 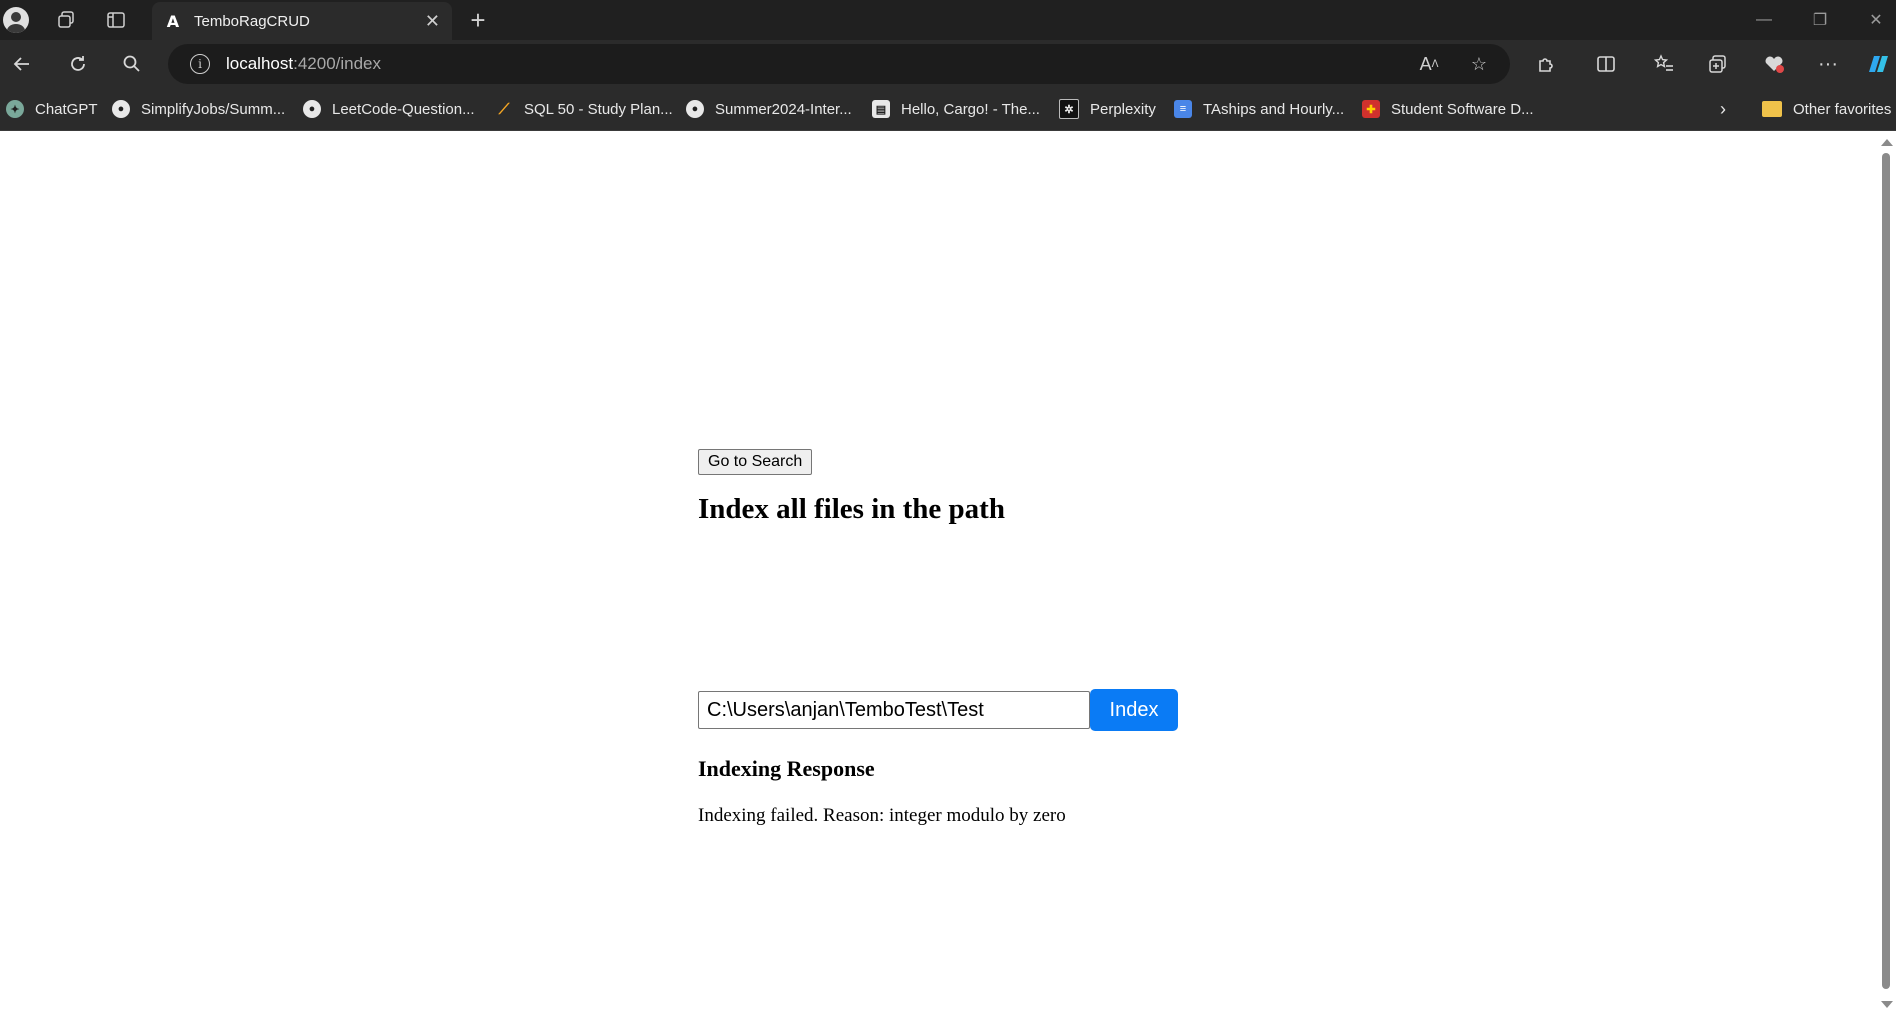 What do you see at coordinates (78, 64) in the screenshot?
I see `refresh-icon` at bounding box center [78, 64].